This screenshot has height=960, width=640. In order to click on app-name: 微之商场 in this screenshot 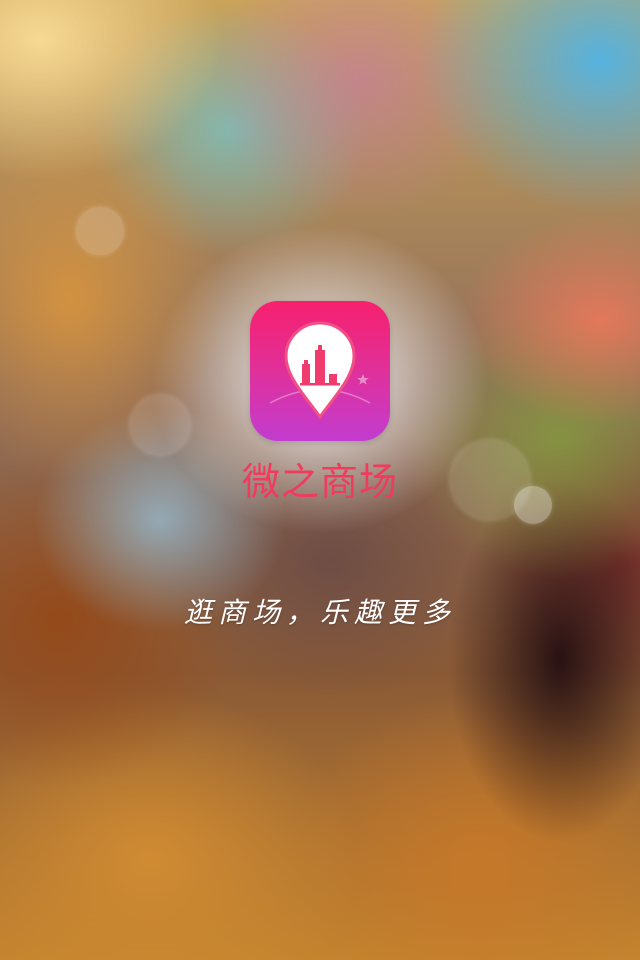, I will do `click(319, 482)`.